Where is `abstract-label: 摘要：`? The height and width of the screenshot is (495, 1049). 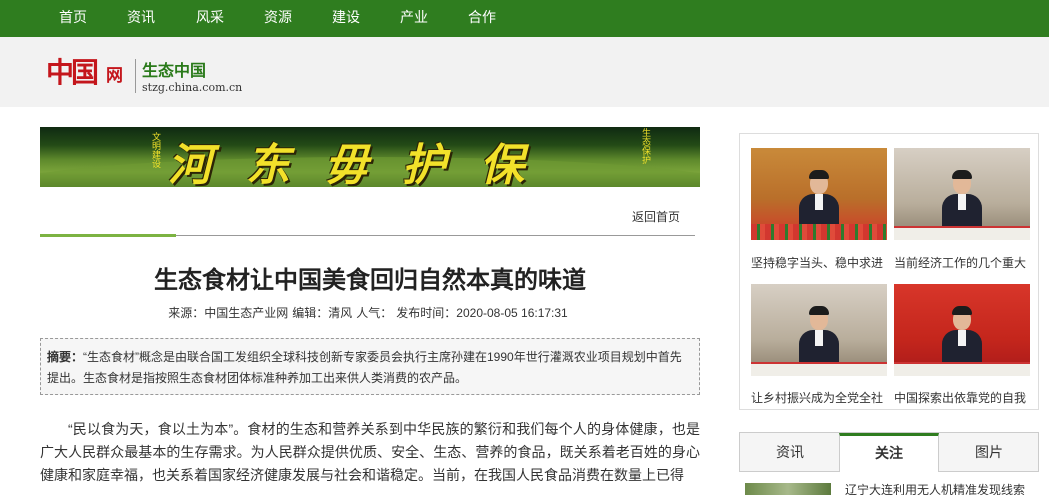
abstract-label: 摘要： is located at coordinates (65, 357).